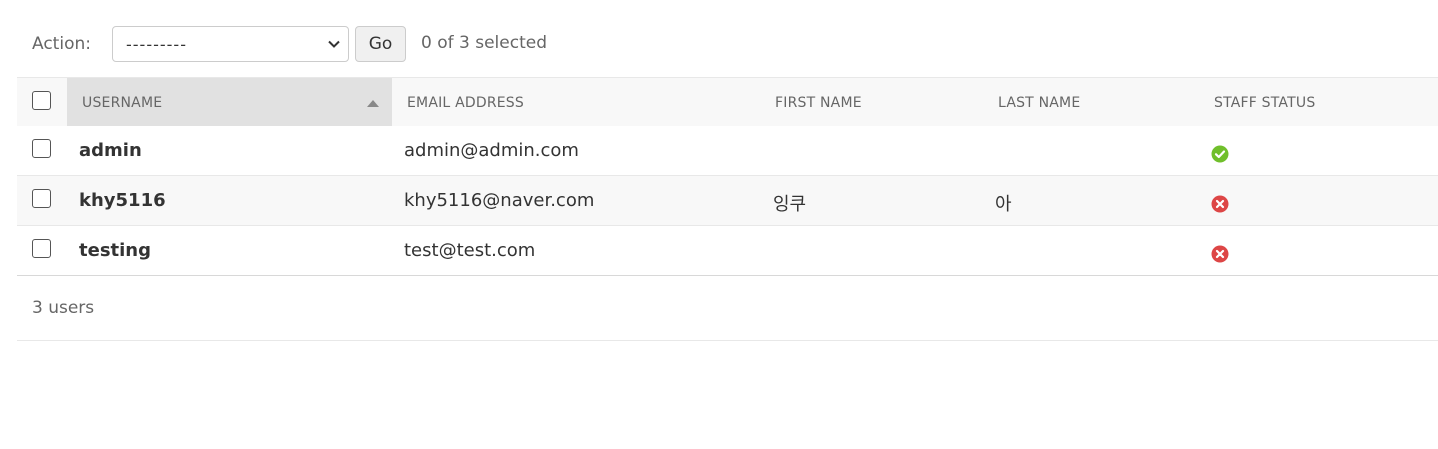 The height and width of the screenshot is (449, 1438). I want to click on column-header-last-name: Last name, so click(1039, 103).